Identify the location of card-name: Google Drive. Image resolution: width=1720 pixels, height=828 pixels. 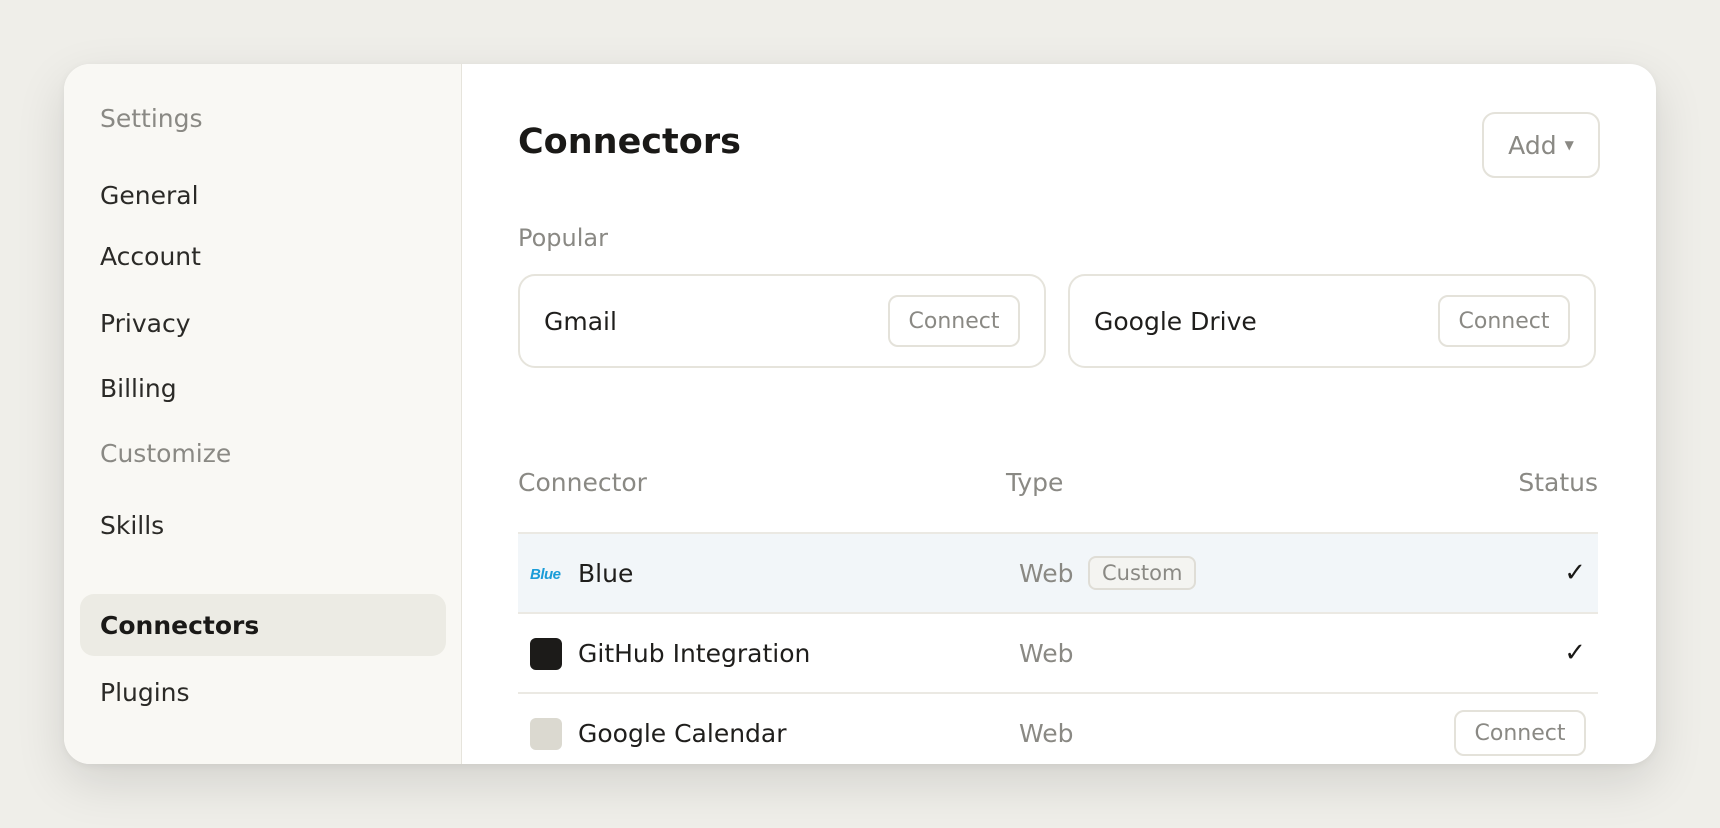
(1175, 321).